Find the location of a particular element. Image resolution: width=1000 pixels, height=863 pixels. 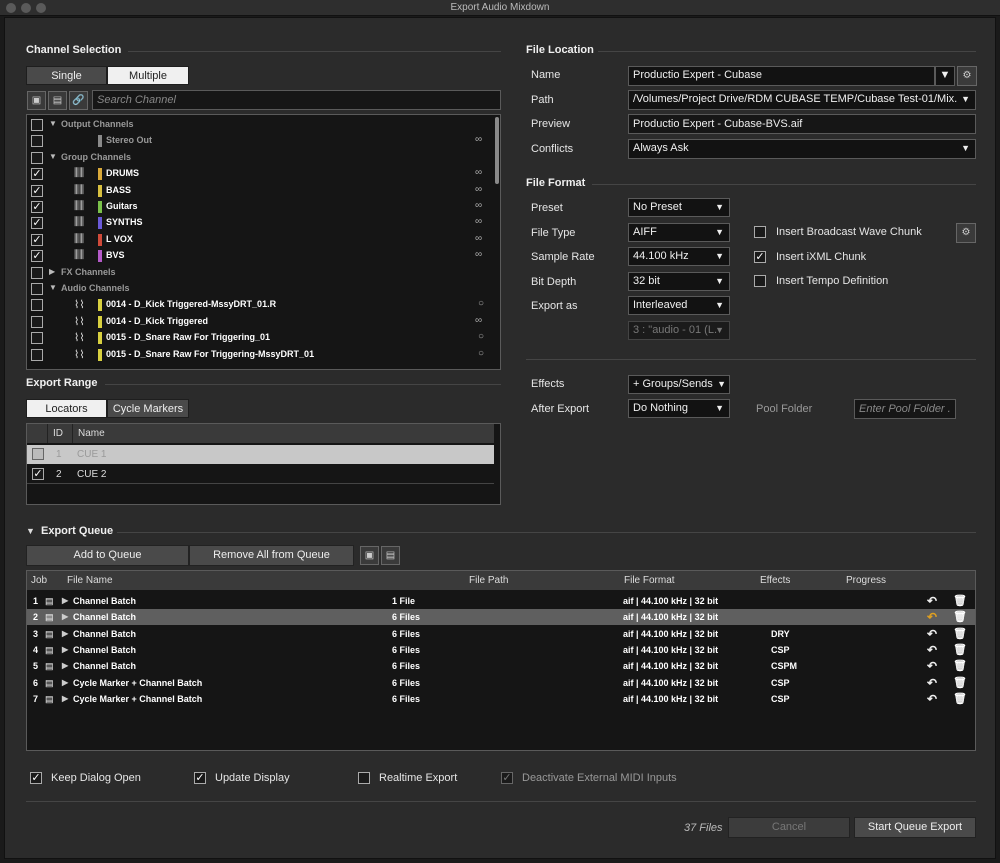

channel-row: ⌇⌇ 0014 - D_Kick Triggered ∞ is located at coordinates (263, 322).